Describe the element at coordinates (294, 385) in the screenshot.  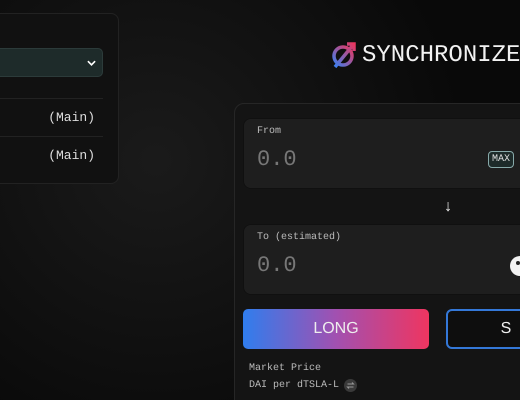
I see `price-pair: DAI per dTSLA-L` at that location.